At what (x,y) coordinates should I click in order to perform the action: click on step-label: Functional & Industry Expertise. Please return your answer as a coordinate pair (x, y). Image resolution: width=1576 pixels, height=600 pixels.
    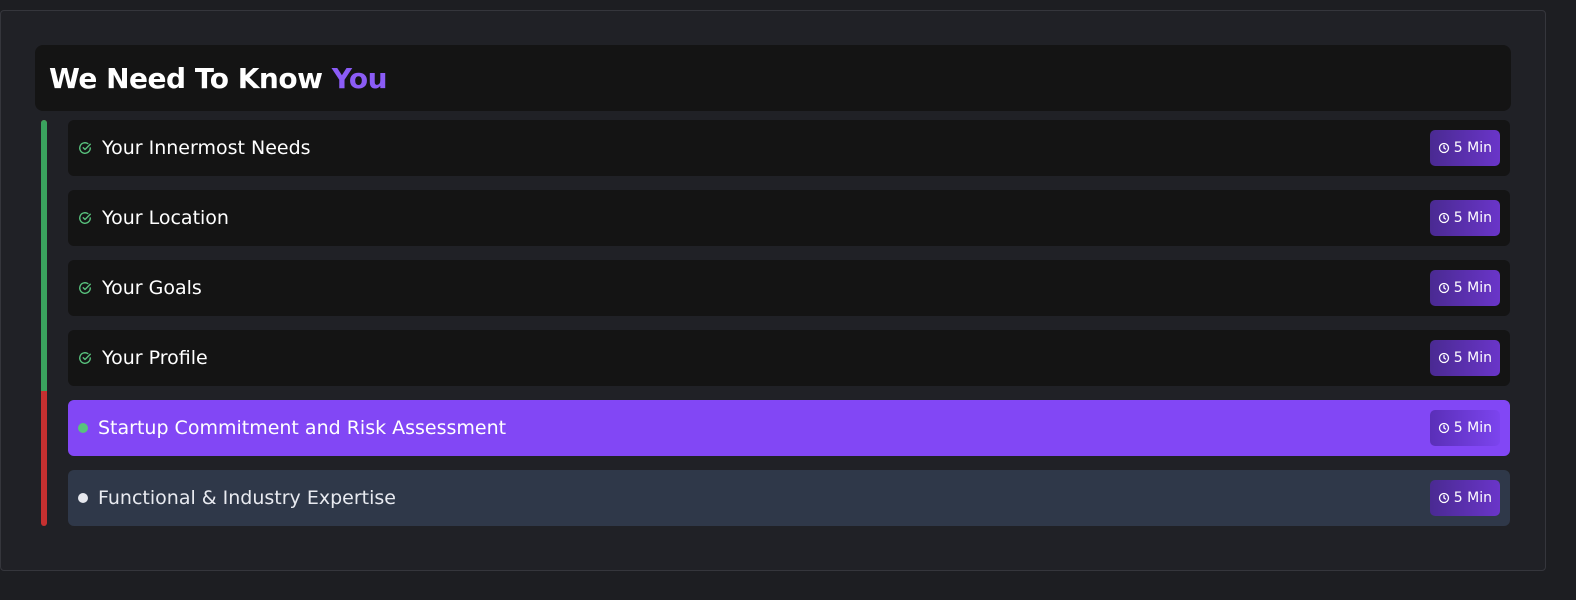
    Looking at the image, I should click on (247, 498).